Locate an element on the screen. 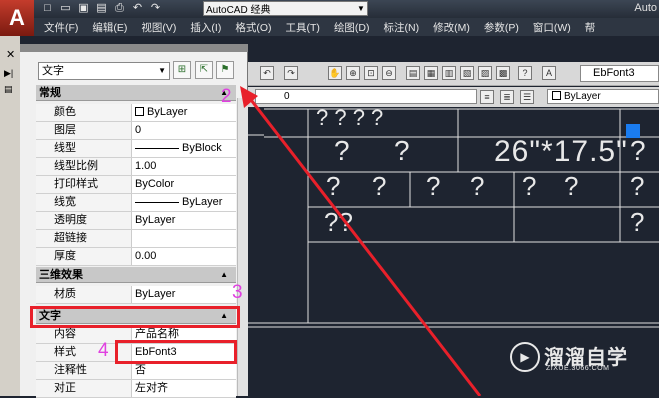 The image size is (659, 398). property-value-text: 0.00 is located at coordinates (146, 256).